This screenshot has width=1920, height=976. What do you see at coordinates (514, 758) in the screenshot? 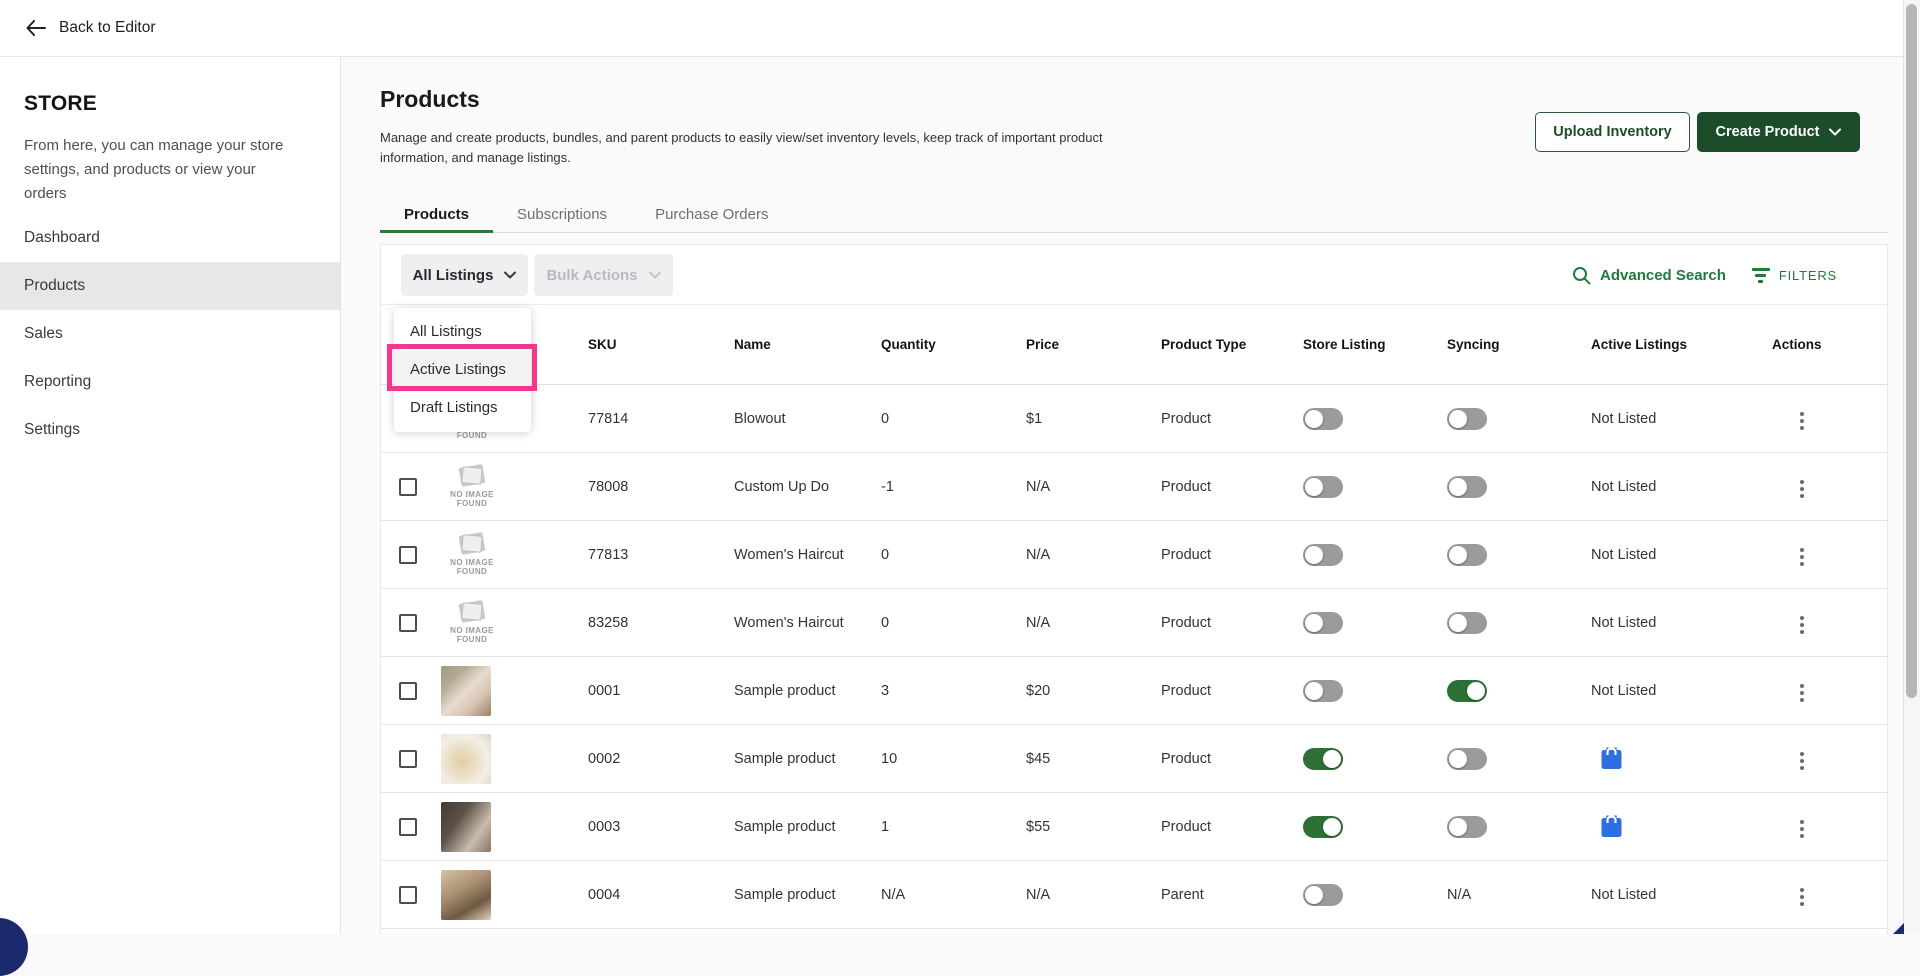
I see `cell-image` at bounding box center [514, 758].